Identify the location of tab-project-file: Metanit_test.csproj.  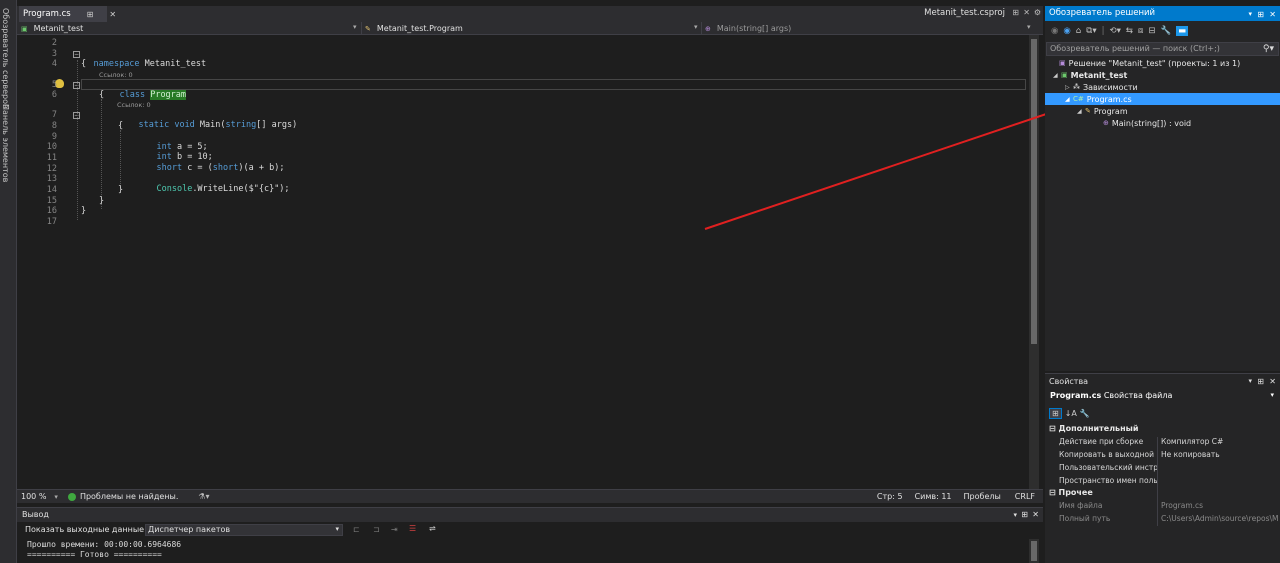
(964, 13).